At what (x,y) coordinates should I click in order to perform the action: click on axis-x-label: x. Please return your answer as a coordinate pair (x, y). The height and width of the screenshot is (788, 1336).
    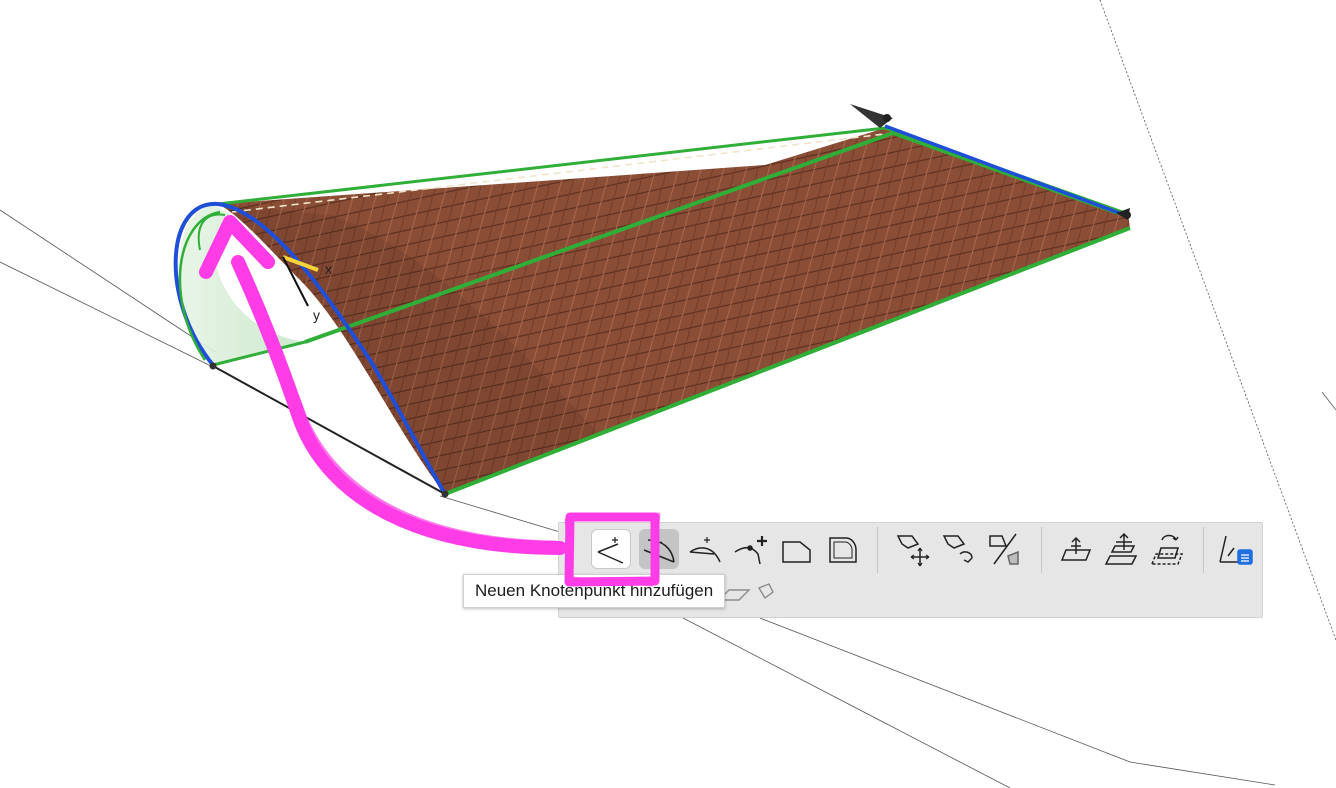
    Looking at the image, I should click on (328, 269).